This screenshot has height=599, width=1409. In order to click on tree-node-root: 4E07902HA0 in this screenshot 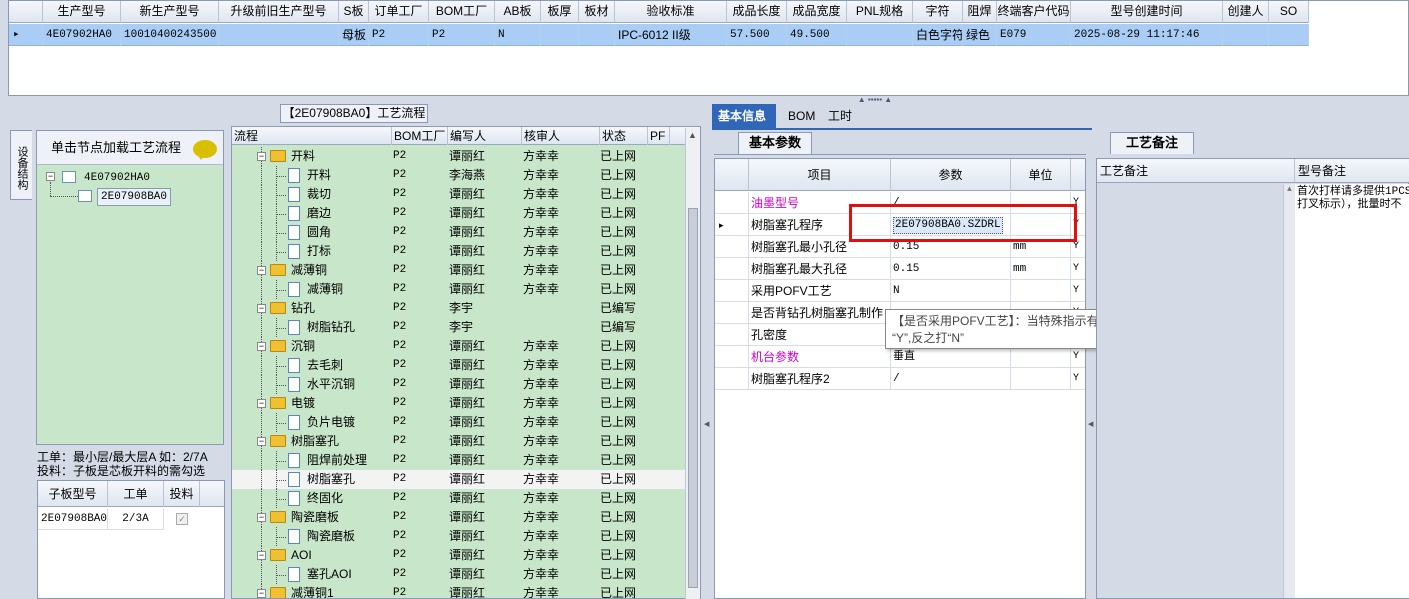, I will do `click(117, 178)`.